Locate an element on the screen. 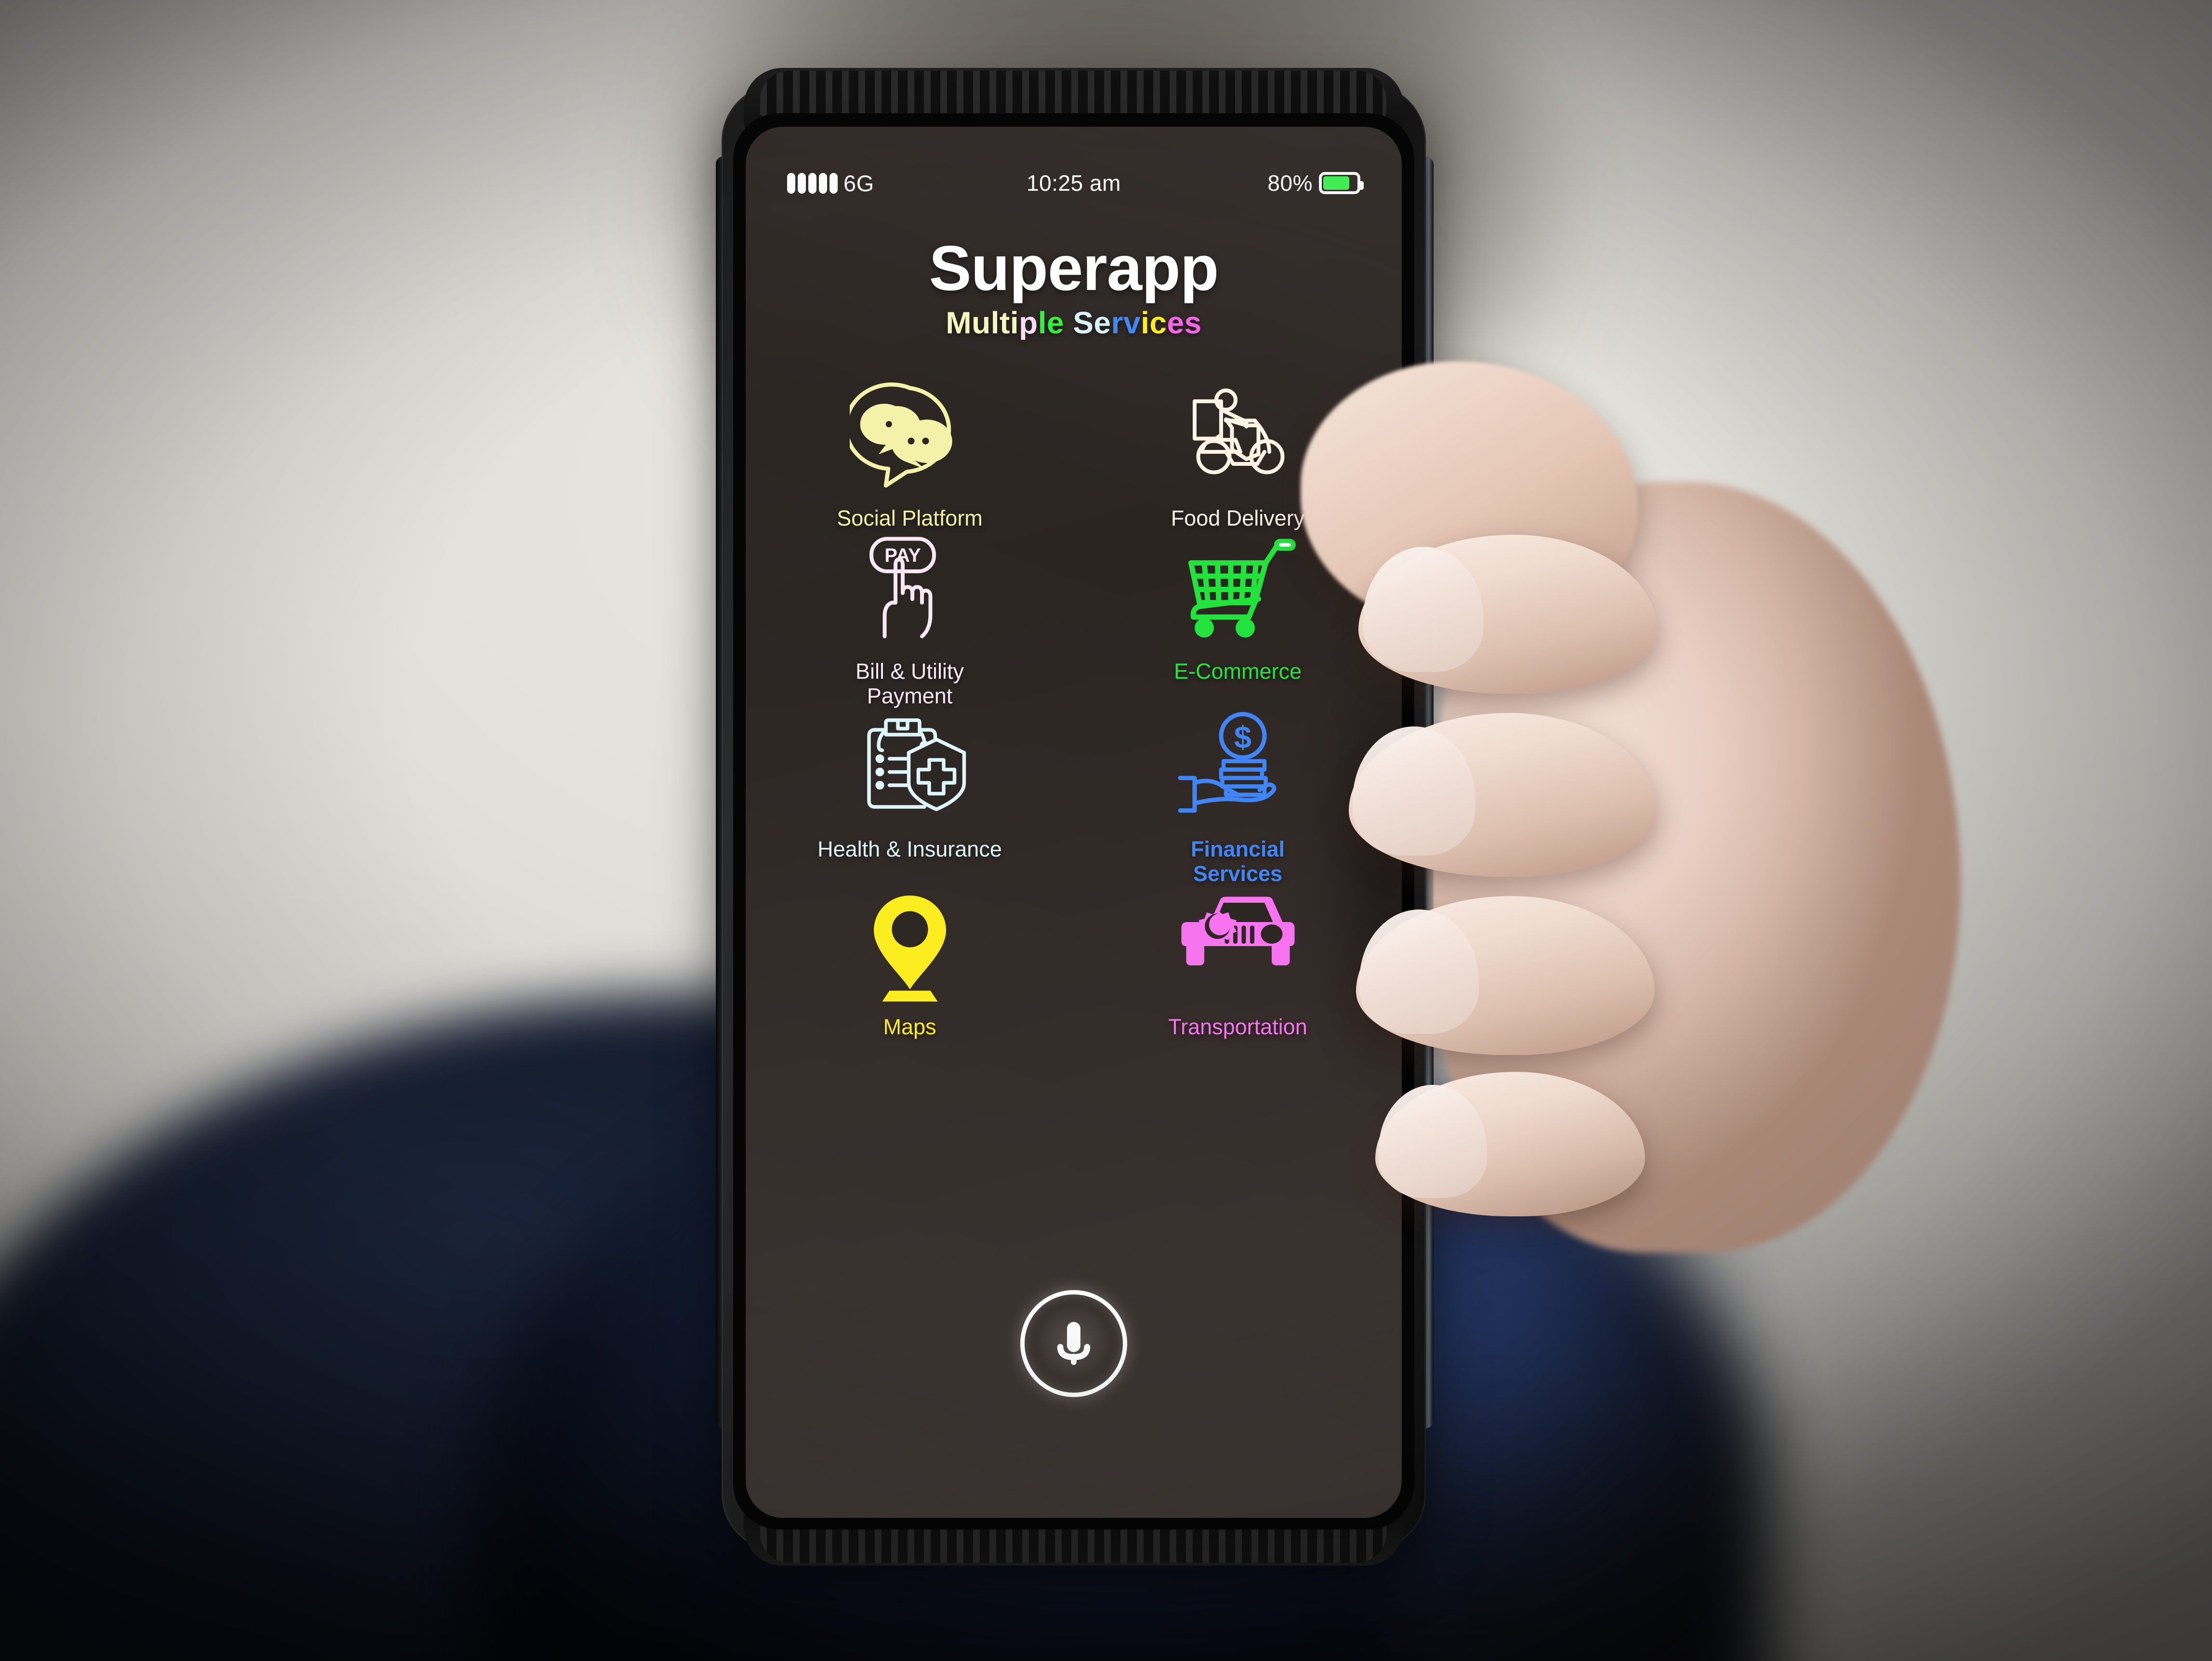 The width and height of the screenshot is (2212, 1661). service-label: Maps is located at coordinates (909, 1026).